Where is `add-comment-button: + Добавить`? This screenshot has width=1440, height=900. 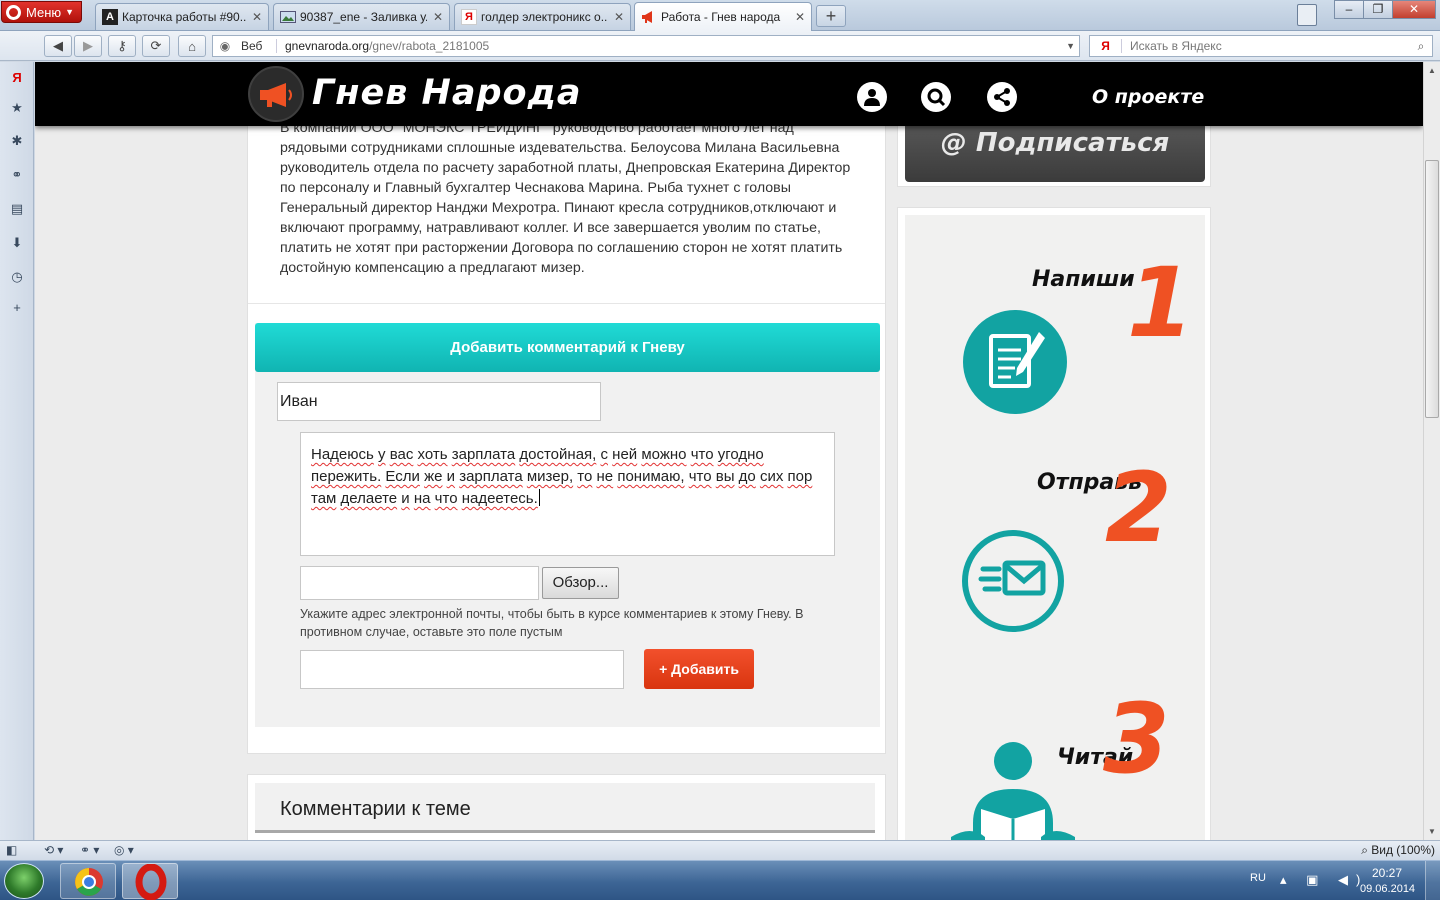 add-comment-button: + Добавить is located at coordinates (699, 669).